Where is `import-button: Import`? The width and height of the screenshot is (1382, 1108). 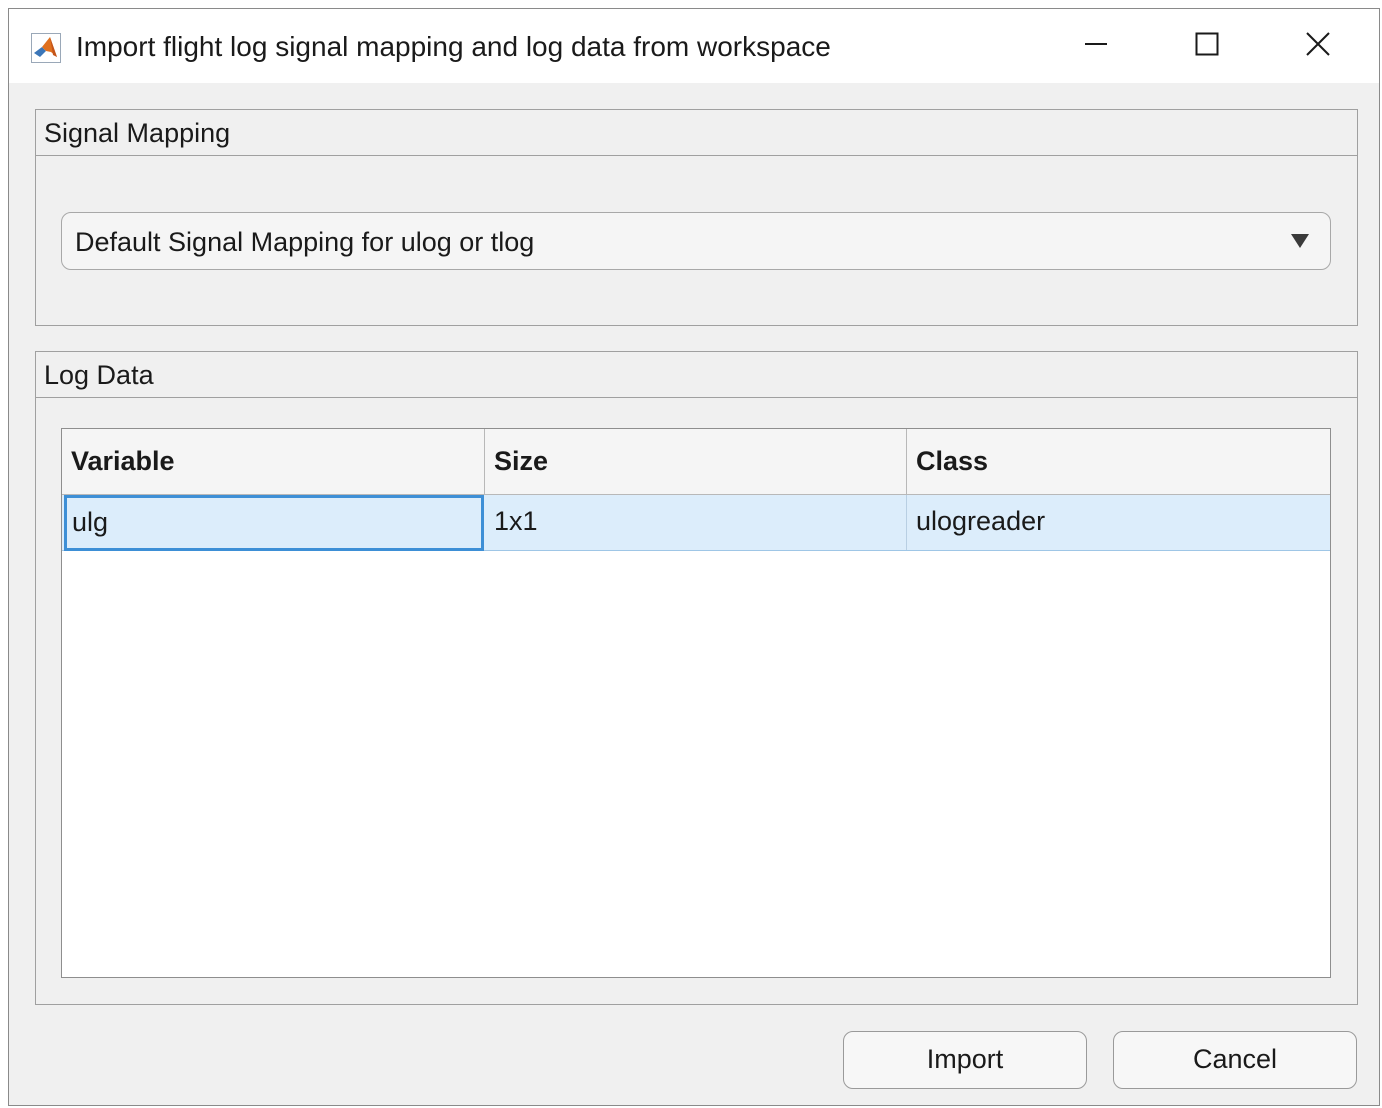
import-button: Import is located at coordinates (965, 1060).